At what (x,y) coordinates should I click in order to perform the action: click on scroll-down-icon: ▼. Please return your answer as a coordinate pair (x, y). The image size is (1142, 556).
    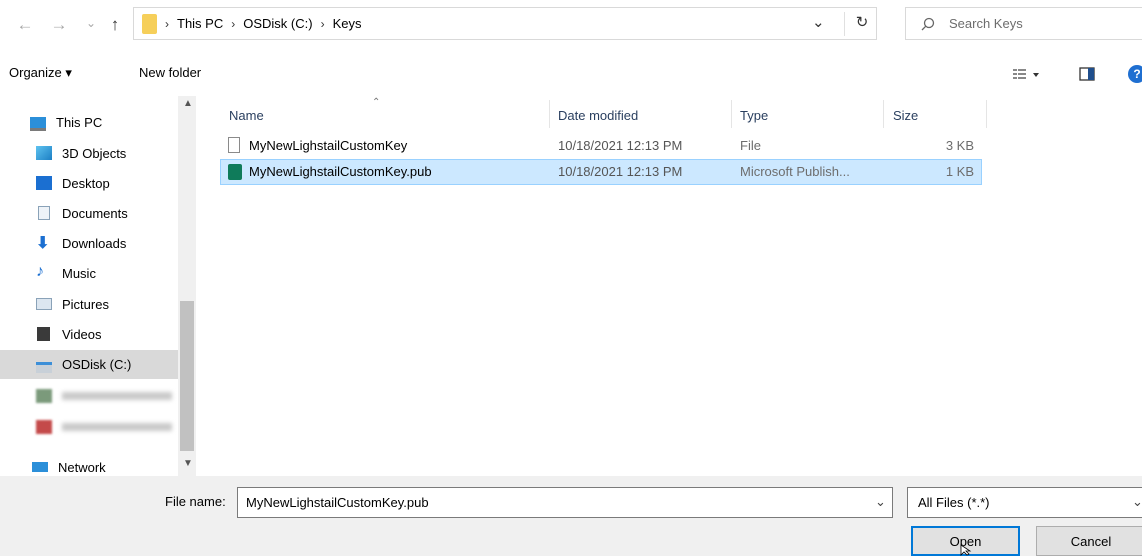
    Looking at the image, I should click on (188, 463).